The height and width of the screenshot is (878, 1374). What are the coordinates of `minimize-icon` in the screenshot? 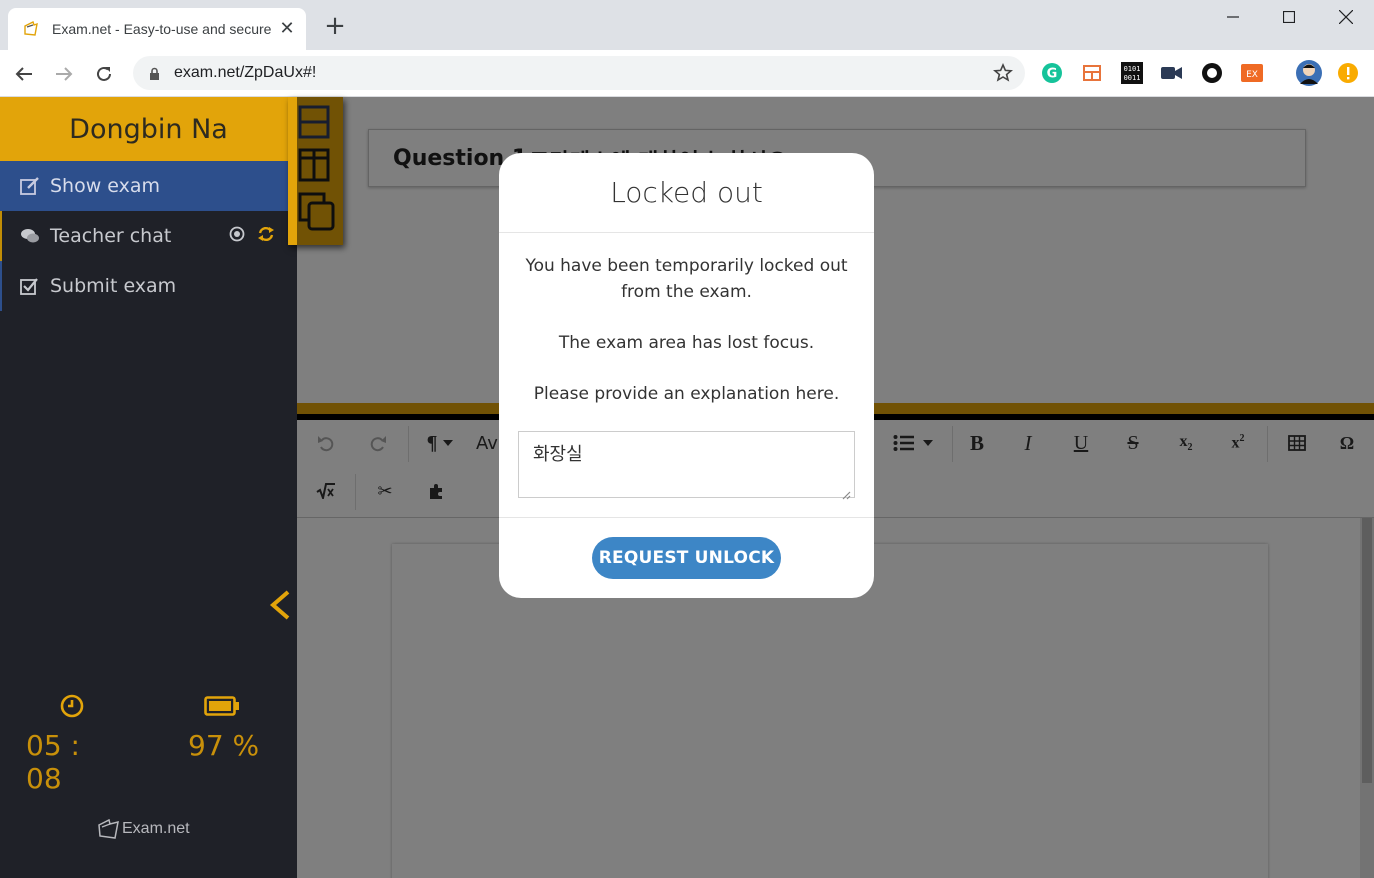 It's located at (1233, 17).